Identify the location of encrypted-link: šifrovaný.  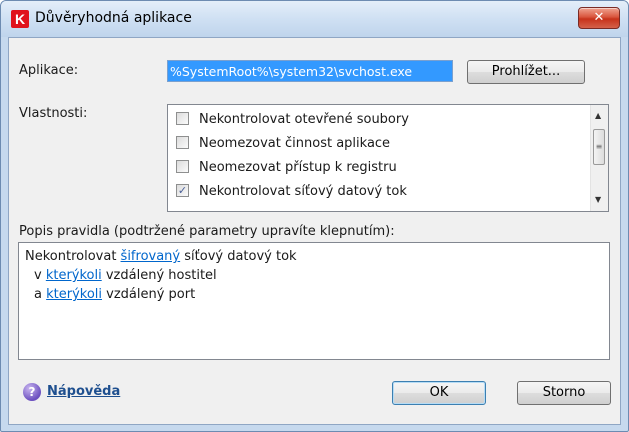
(151, 256).